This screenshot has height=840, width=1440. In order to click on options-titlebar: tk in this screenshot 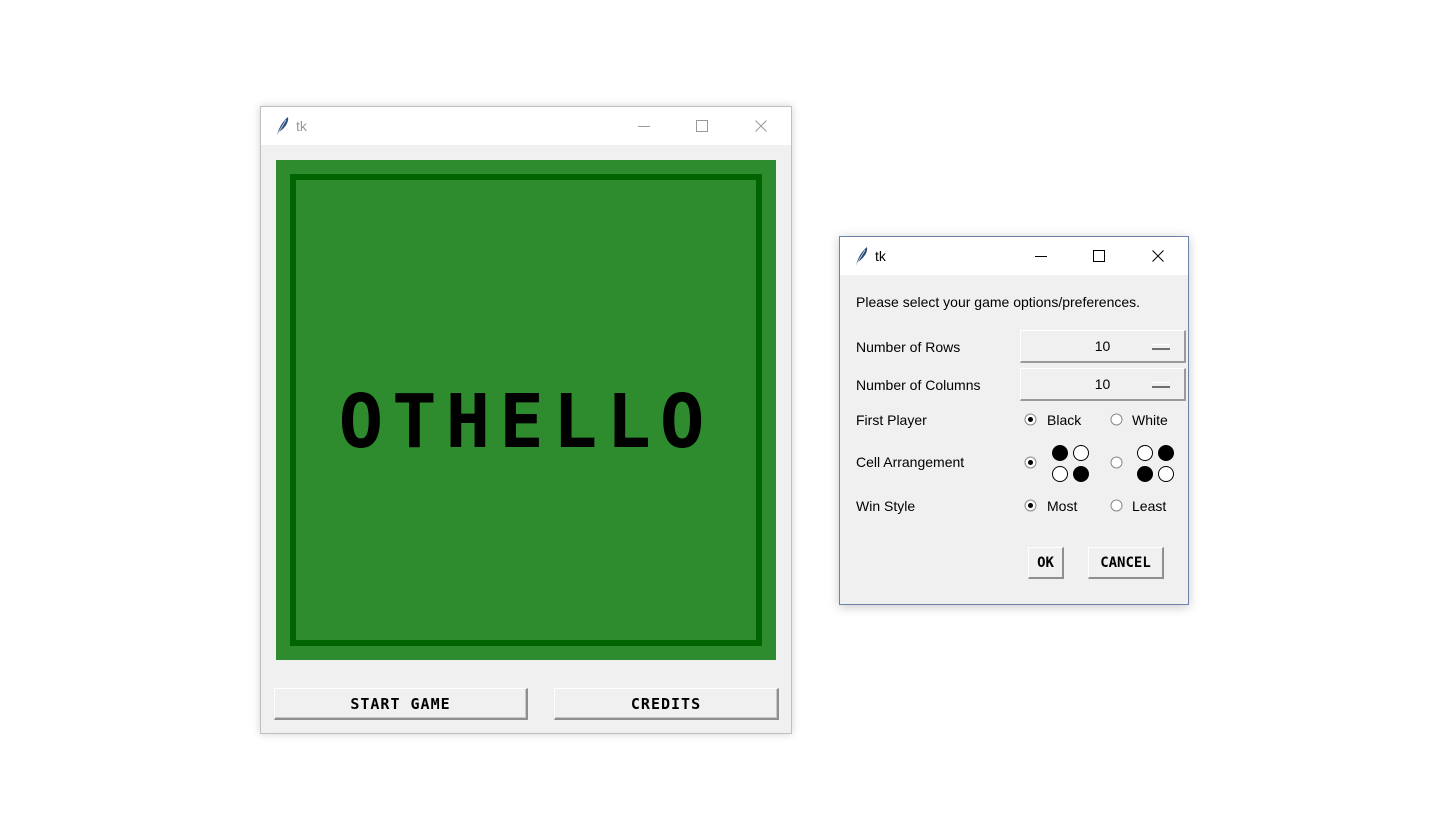, I will do `click(1014, 256)`.